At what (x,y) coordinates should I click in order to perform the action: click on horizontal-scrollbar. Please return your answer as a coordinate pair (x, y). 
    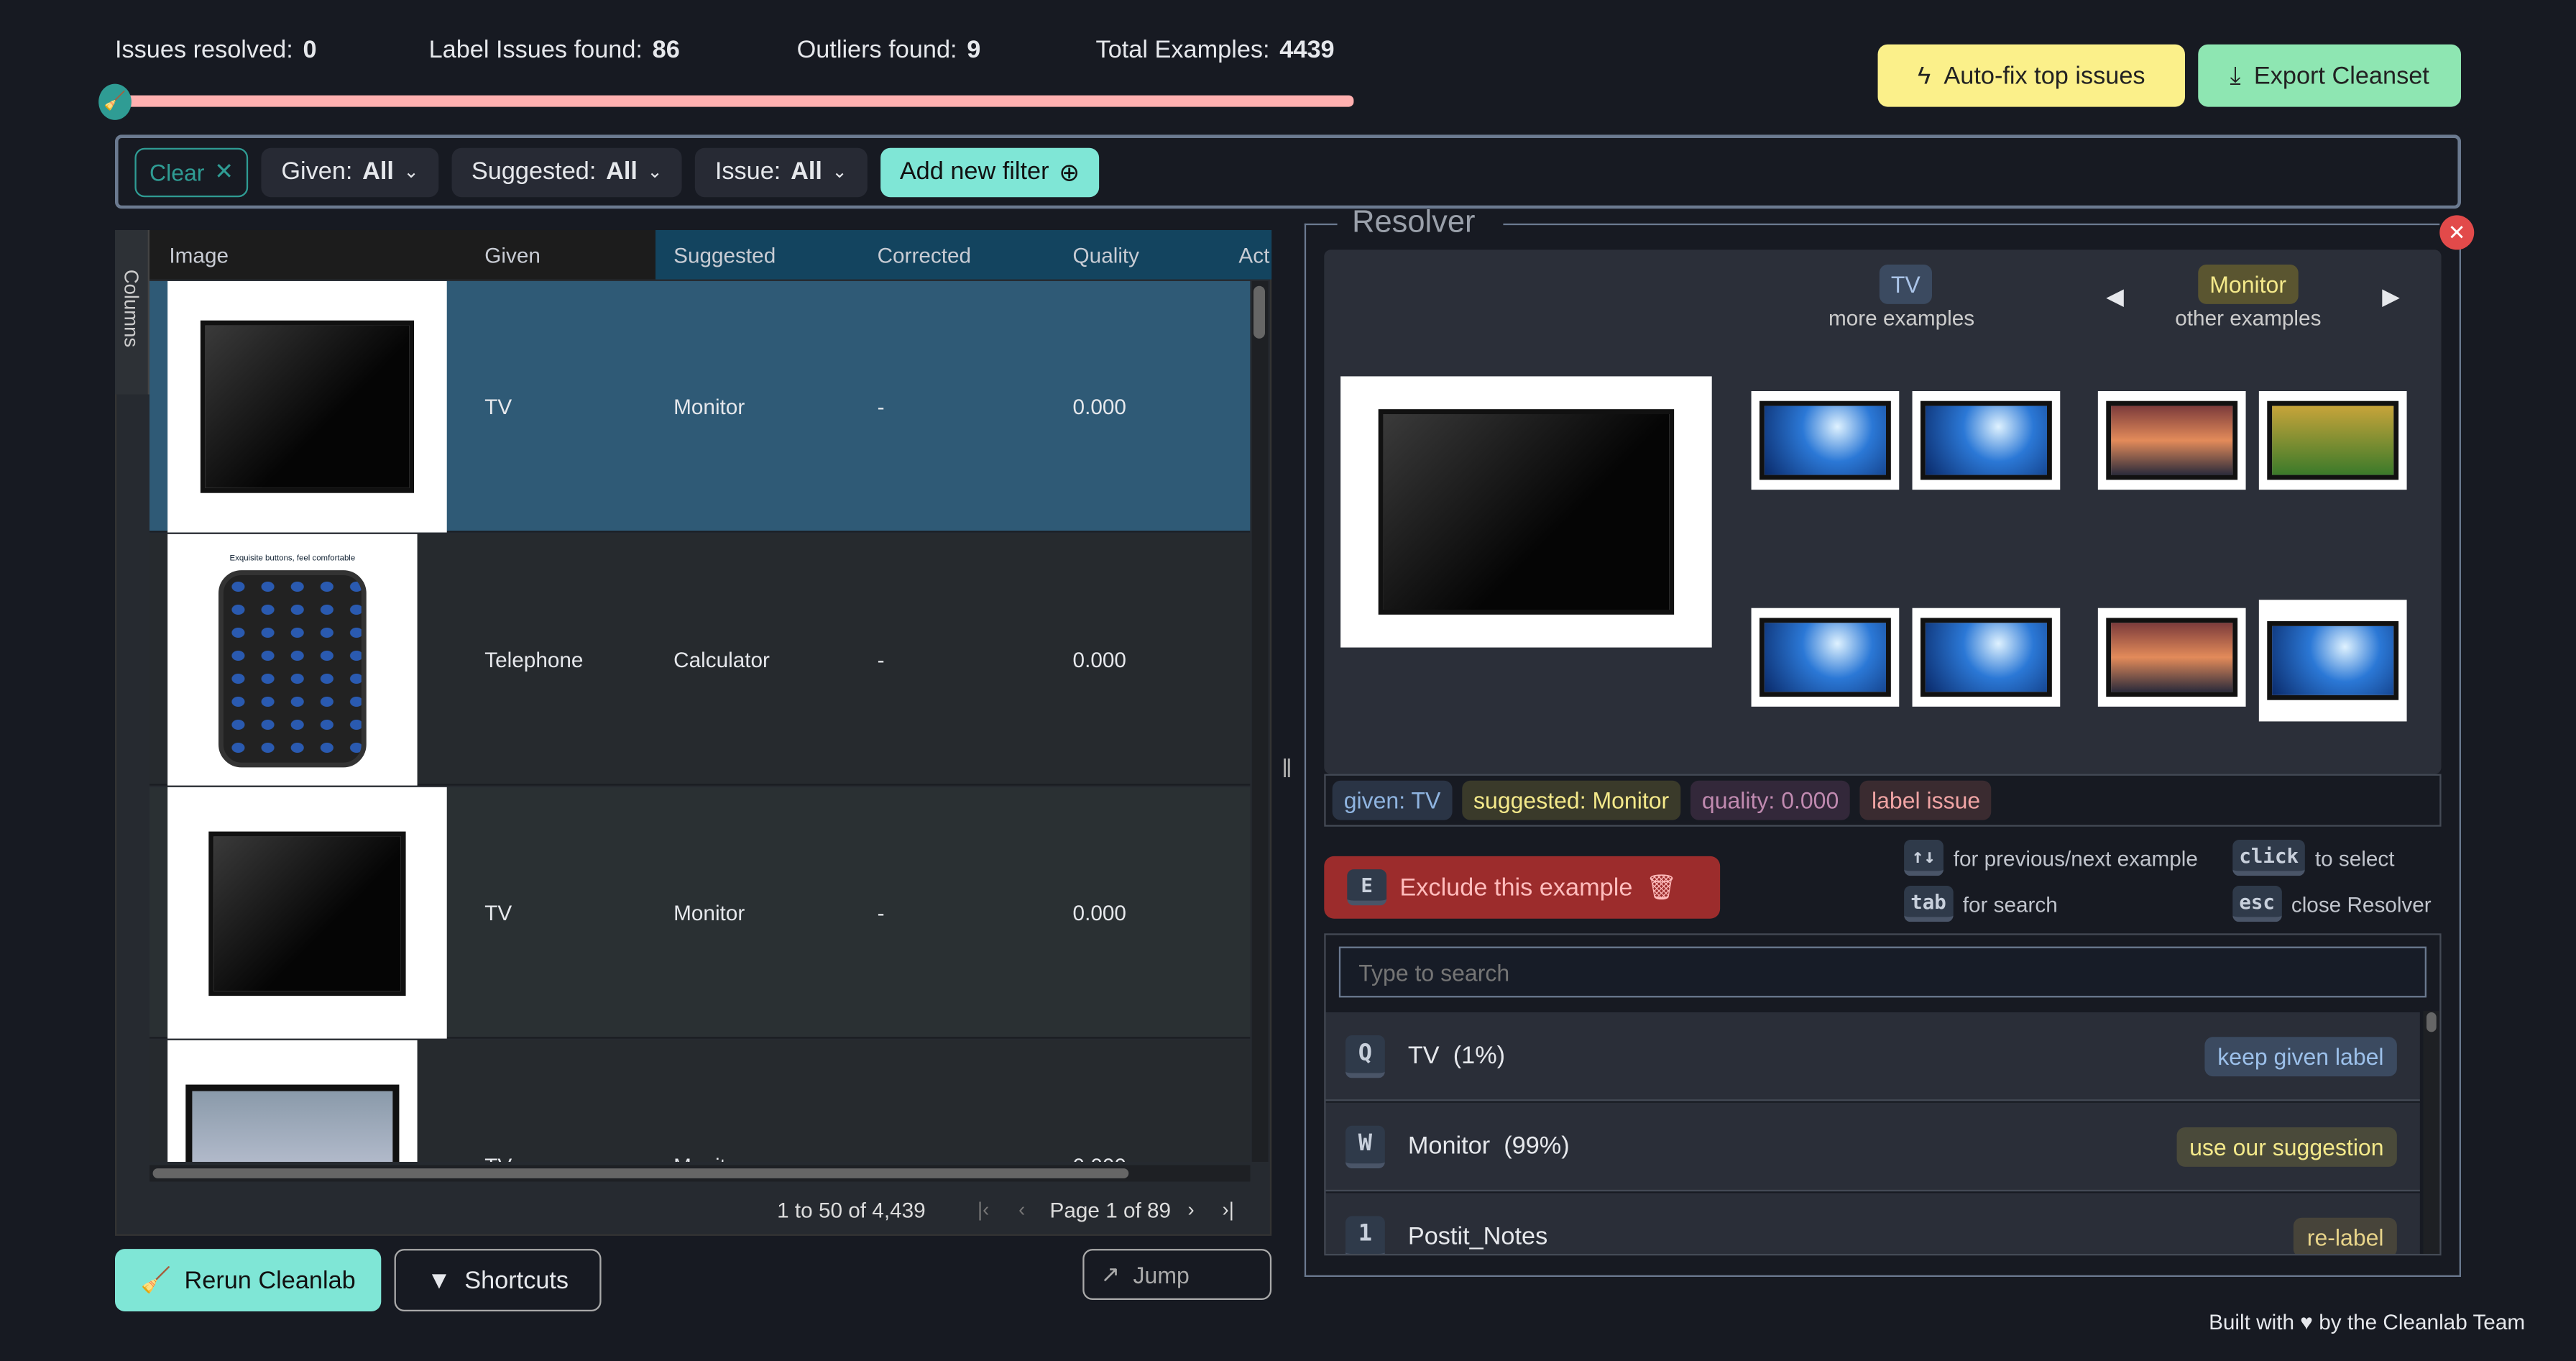
    Looking at the image, I should click on (700, 1173).